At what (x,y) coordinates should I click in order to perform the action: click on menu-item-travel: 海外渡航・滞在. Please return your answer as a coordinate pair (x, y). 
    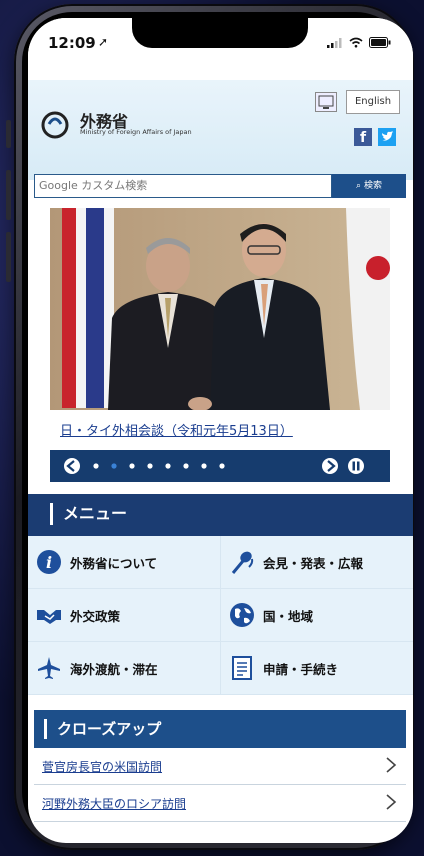
    Looking at the image, I should click on (124, 668).